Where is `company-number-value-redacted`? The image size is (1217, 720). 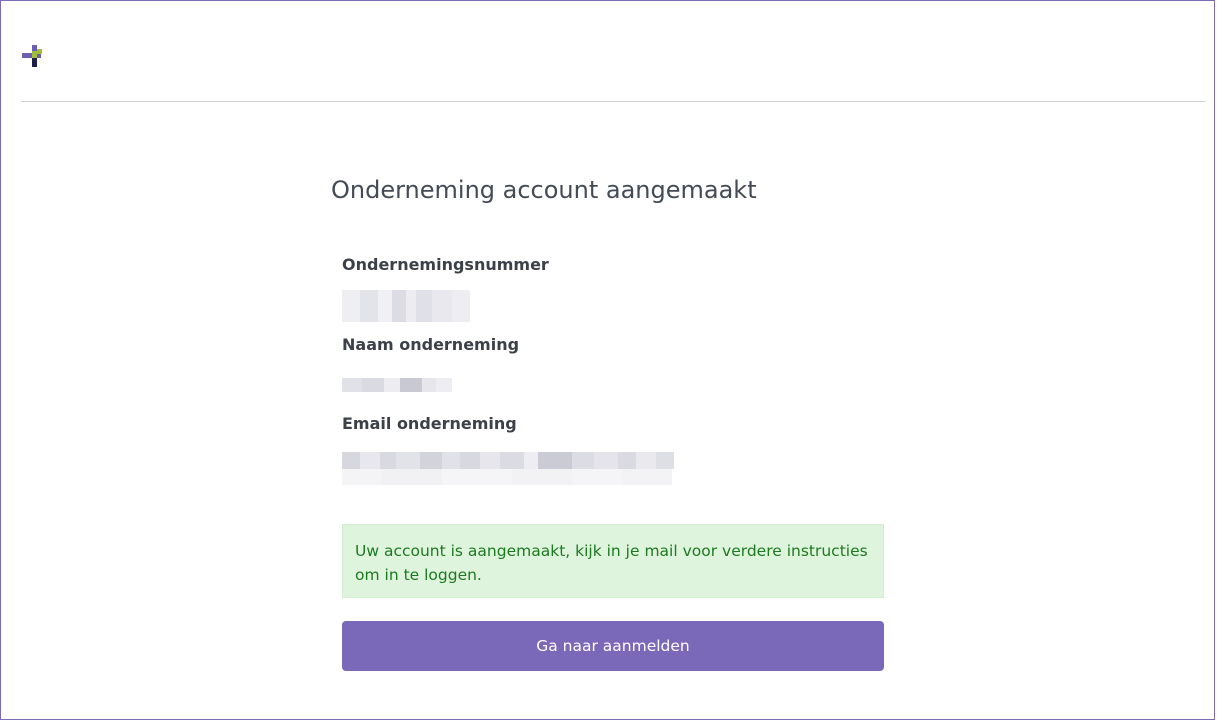 company-number-value-redacted is located at coordinates (406, 306).